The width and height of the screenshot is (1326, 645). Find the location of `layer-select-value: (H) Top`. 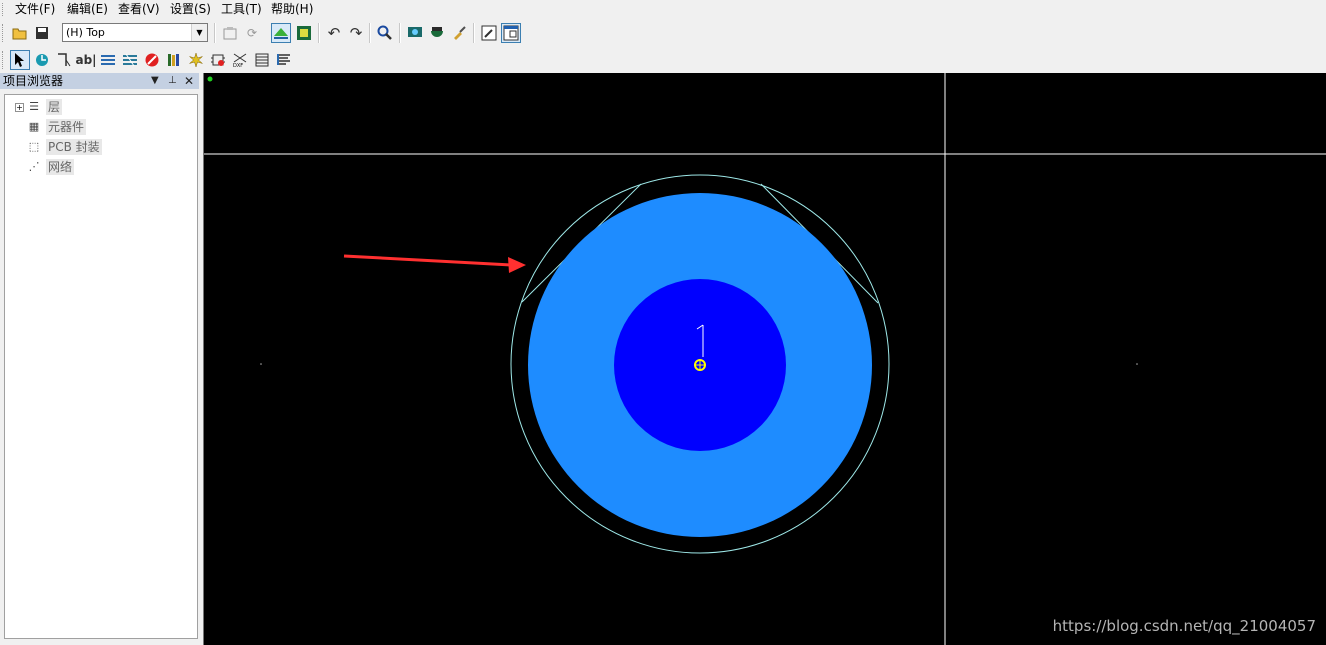

layer-select-value: (H) Top is located at coordinates (85, 32).